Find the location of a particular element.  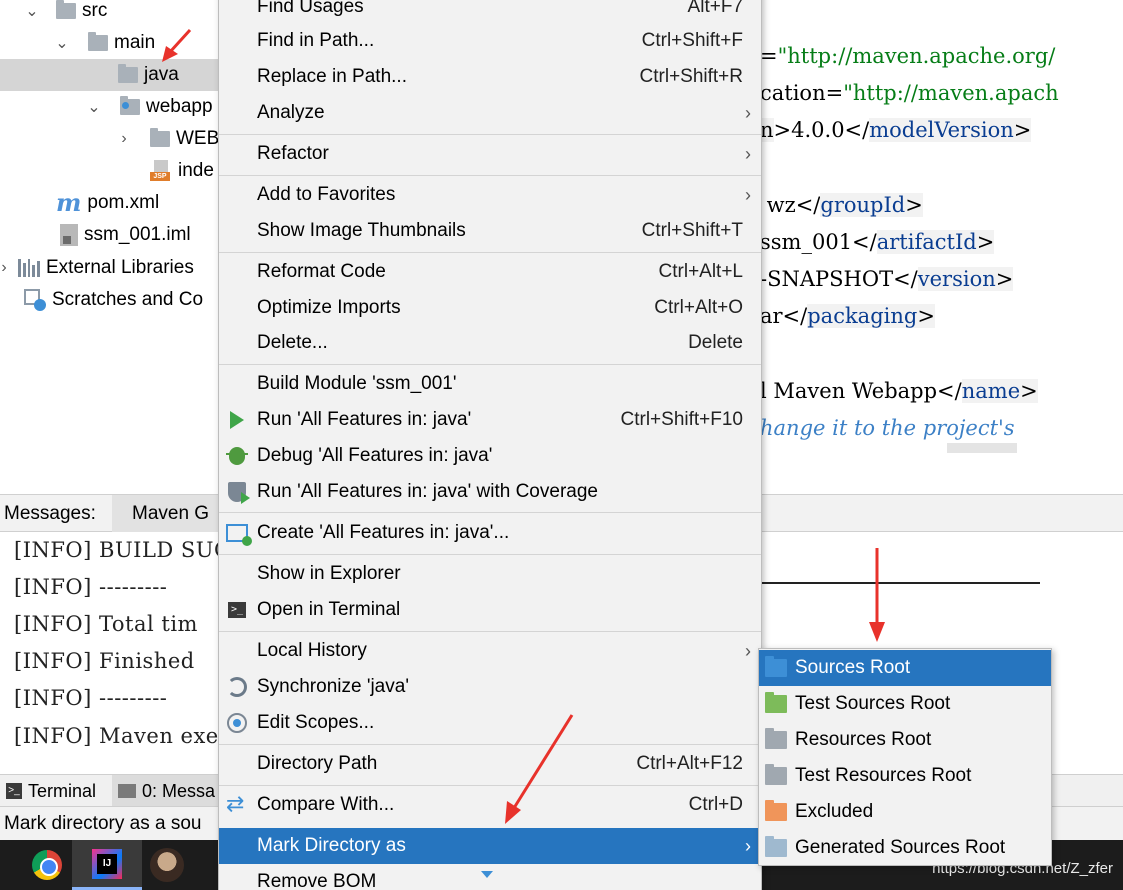

tree-item-index-jsp: JSP inde is located at coordinates (115, 171).